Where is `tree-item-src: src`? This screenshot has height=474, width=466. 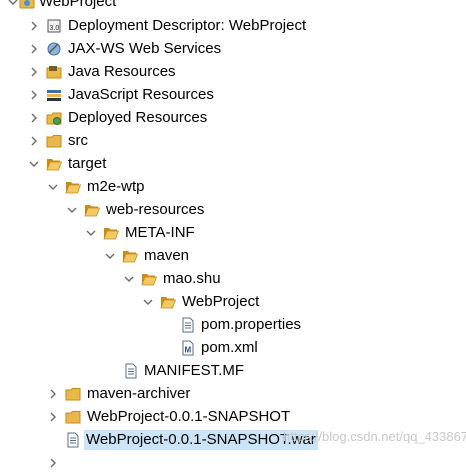
tree-item-src: src is located at coordinates (233, 141).